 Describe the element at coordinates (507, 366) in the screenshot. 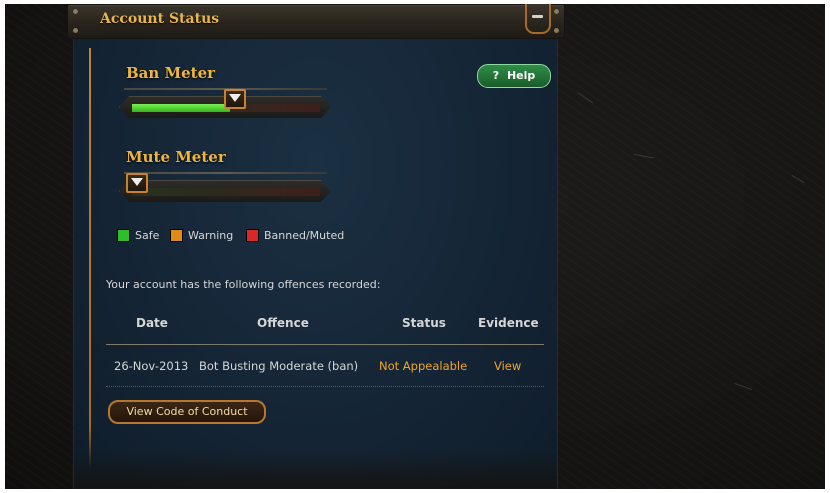

I see `evidence-view-link: View` at that location.